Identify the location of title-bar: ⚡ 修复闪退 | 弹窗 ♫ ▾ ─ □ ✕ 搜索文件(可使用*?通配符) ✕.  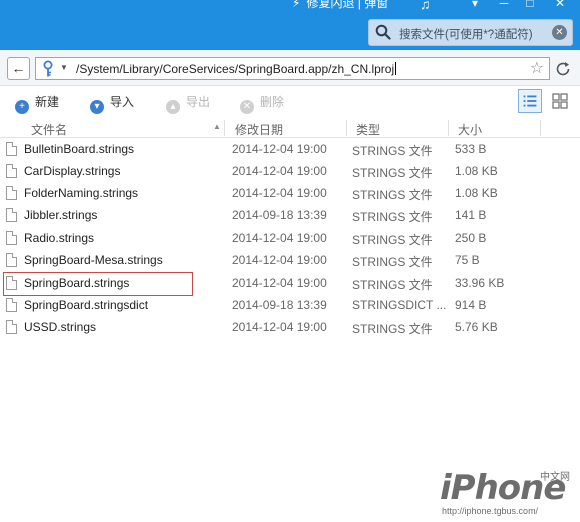
(290, 25).